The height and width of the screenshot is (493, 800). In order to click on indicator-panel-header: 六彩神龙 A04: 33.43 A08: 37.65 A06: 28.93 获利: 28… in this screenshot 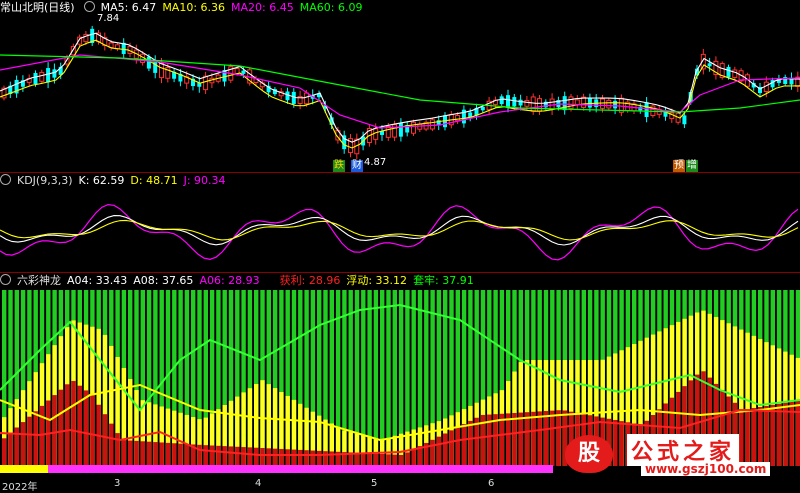, I will do `click(240, 281)`.